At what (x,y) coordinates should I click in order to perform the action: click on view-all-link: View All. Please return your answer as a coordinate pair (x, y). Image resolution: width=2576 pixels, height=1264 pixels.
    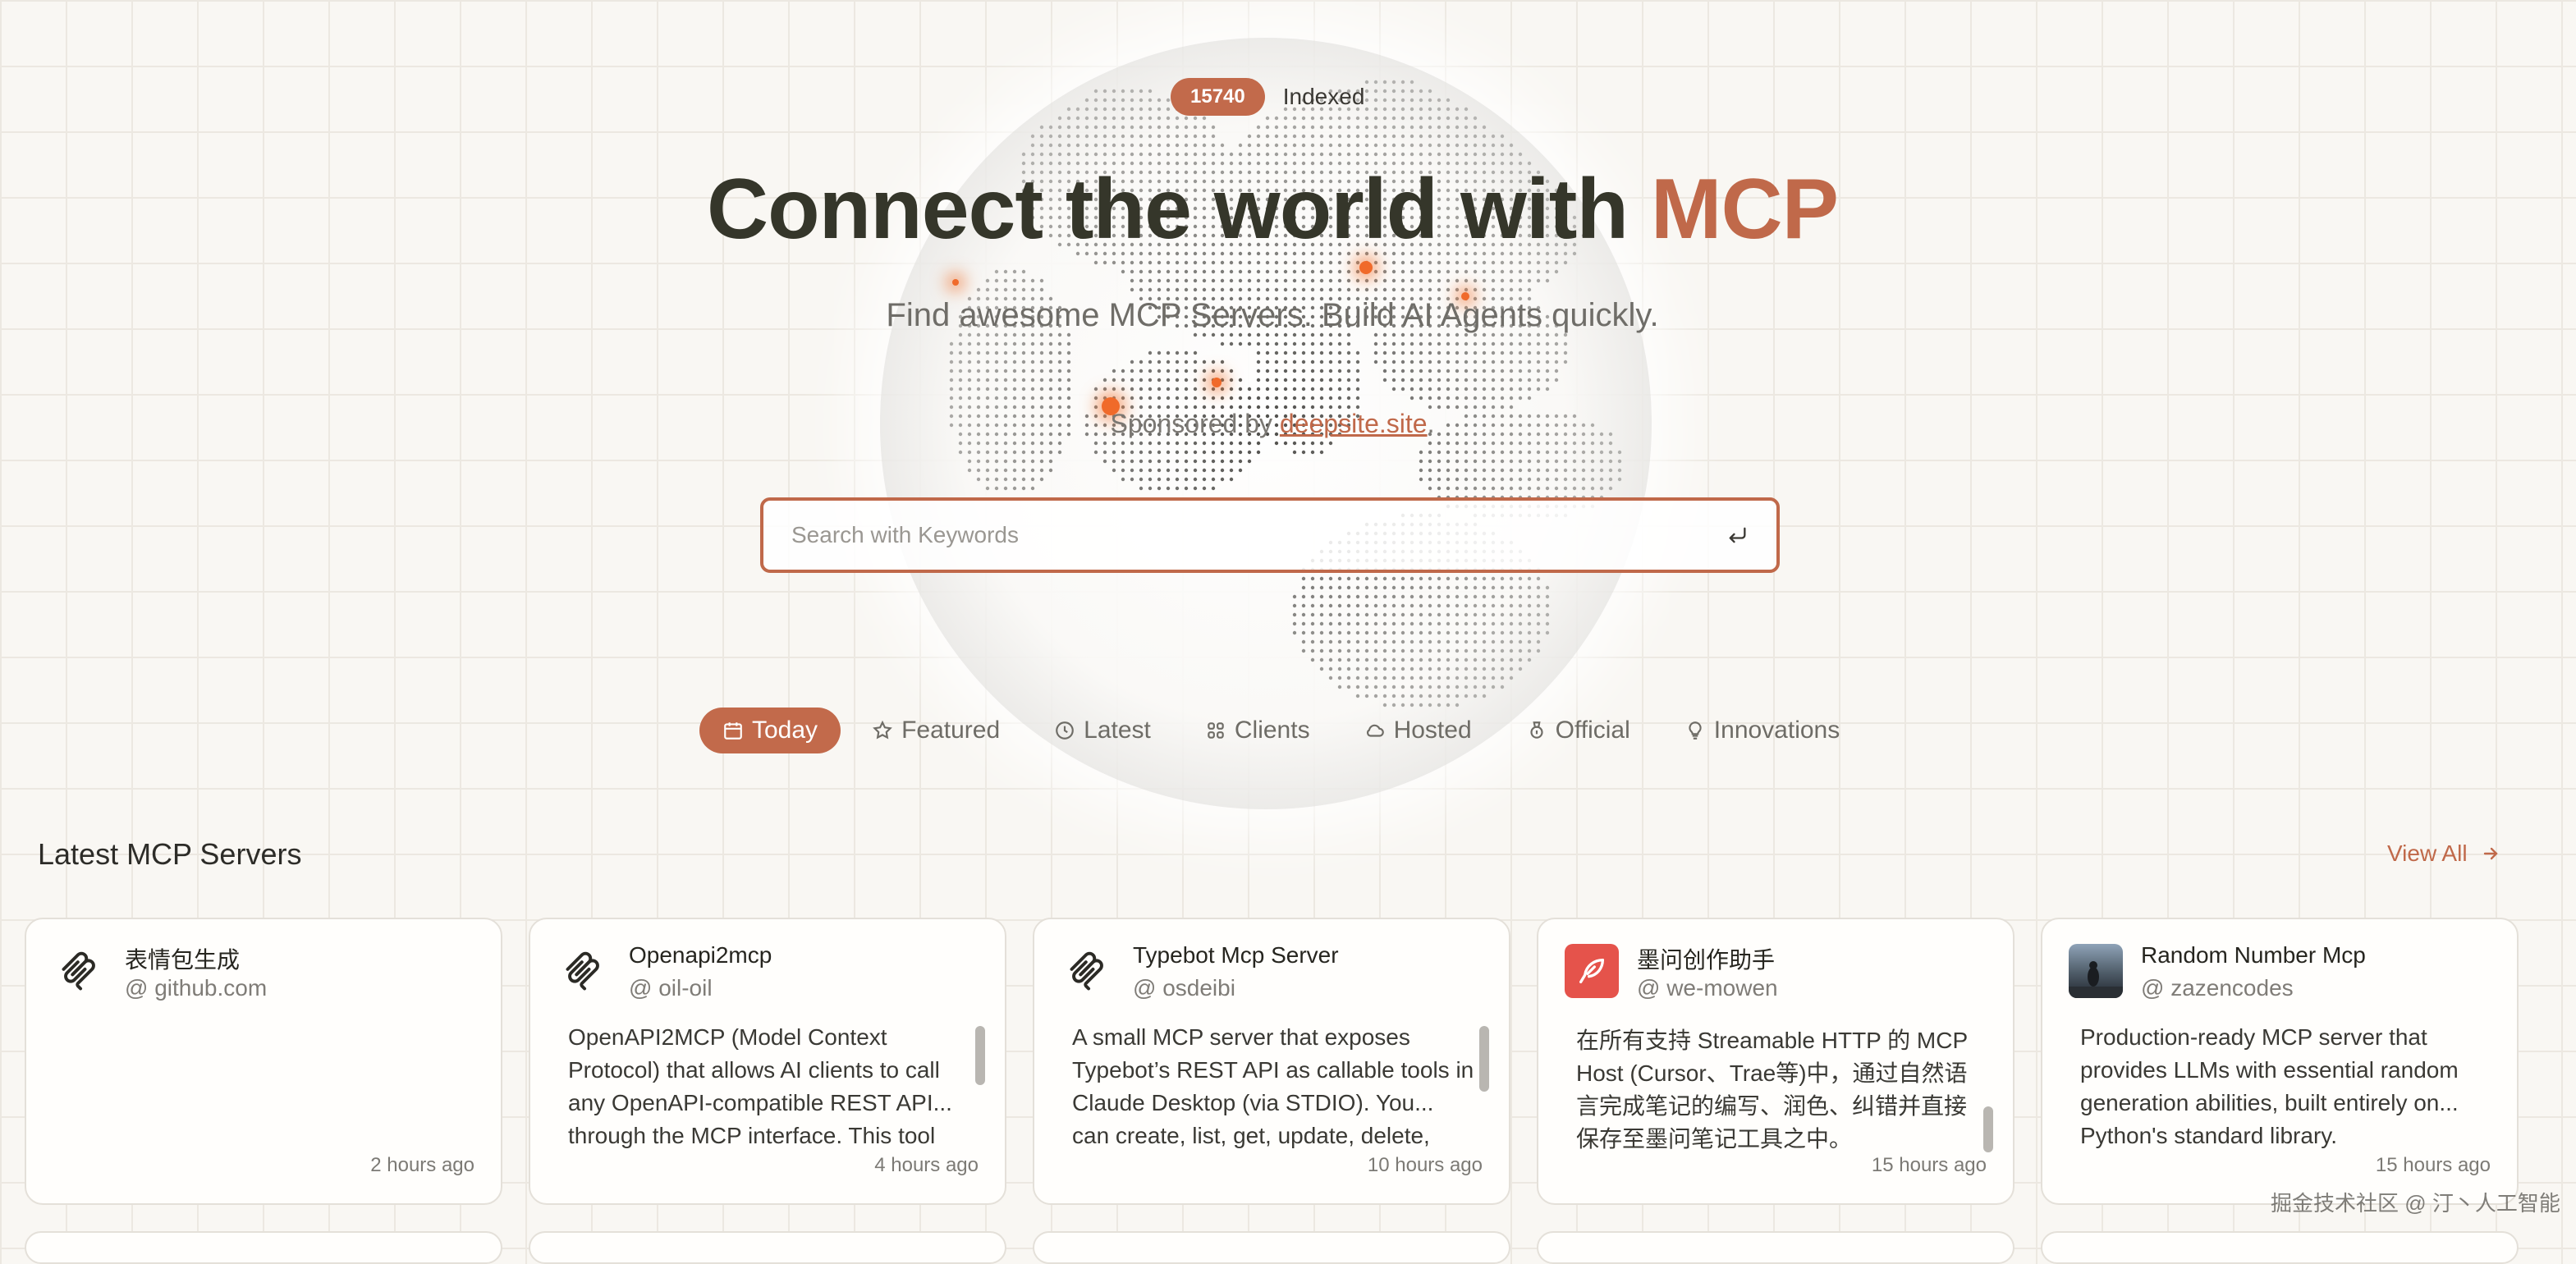
    Looking at the image, I should click on (2443, 854).